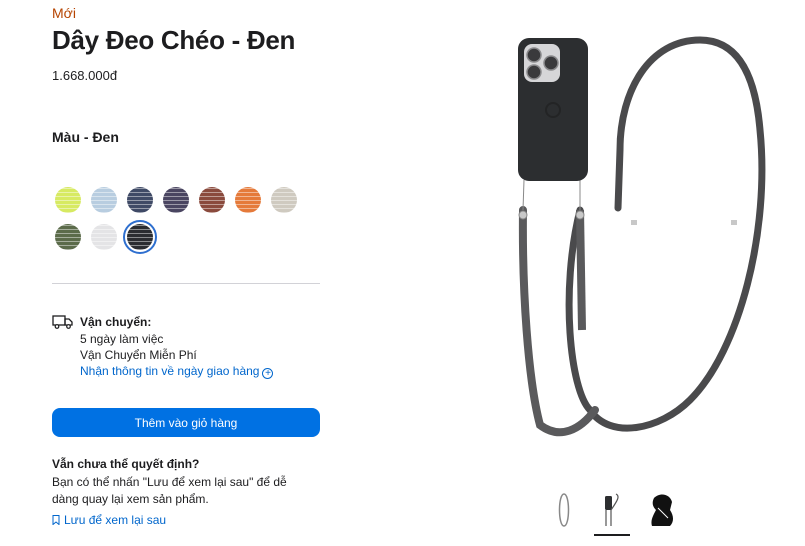  What do you see at coordinates (565, 510) in the screenshot?
I see `strap-only-thumbnail` at bounding box center [565, 510].